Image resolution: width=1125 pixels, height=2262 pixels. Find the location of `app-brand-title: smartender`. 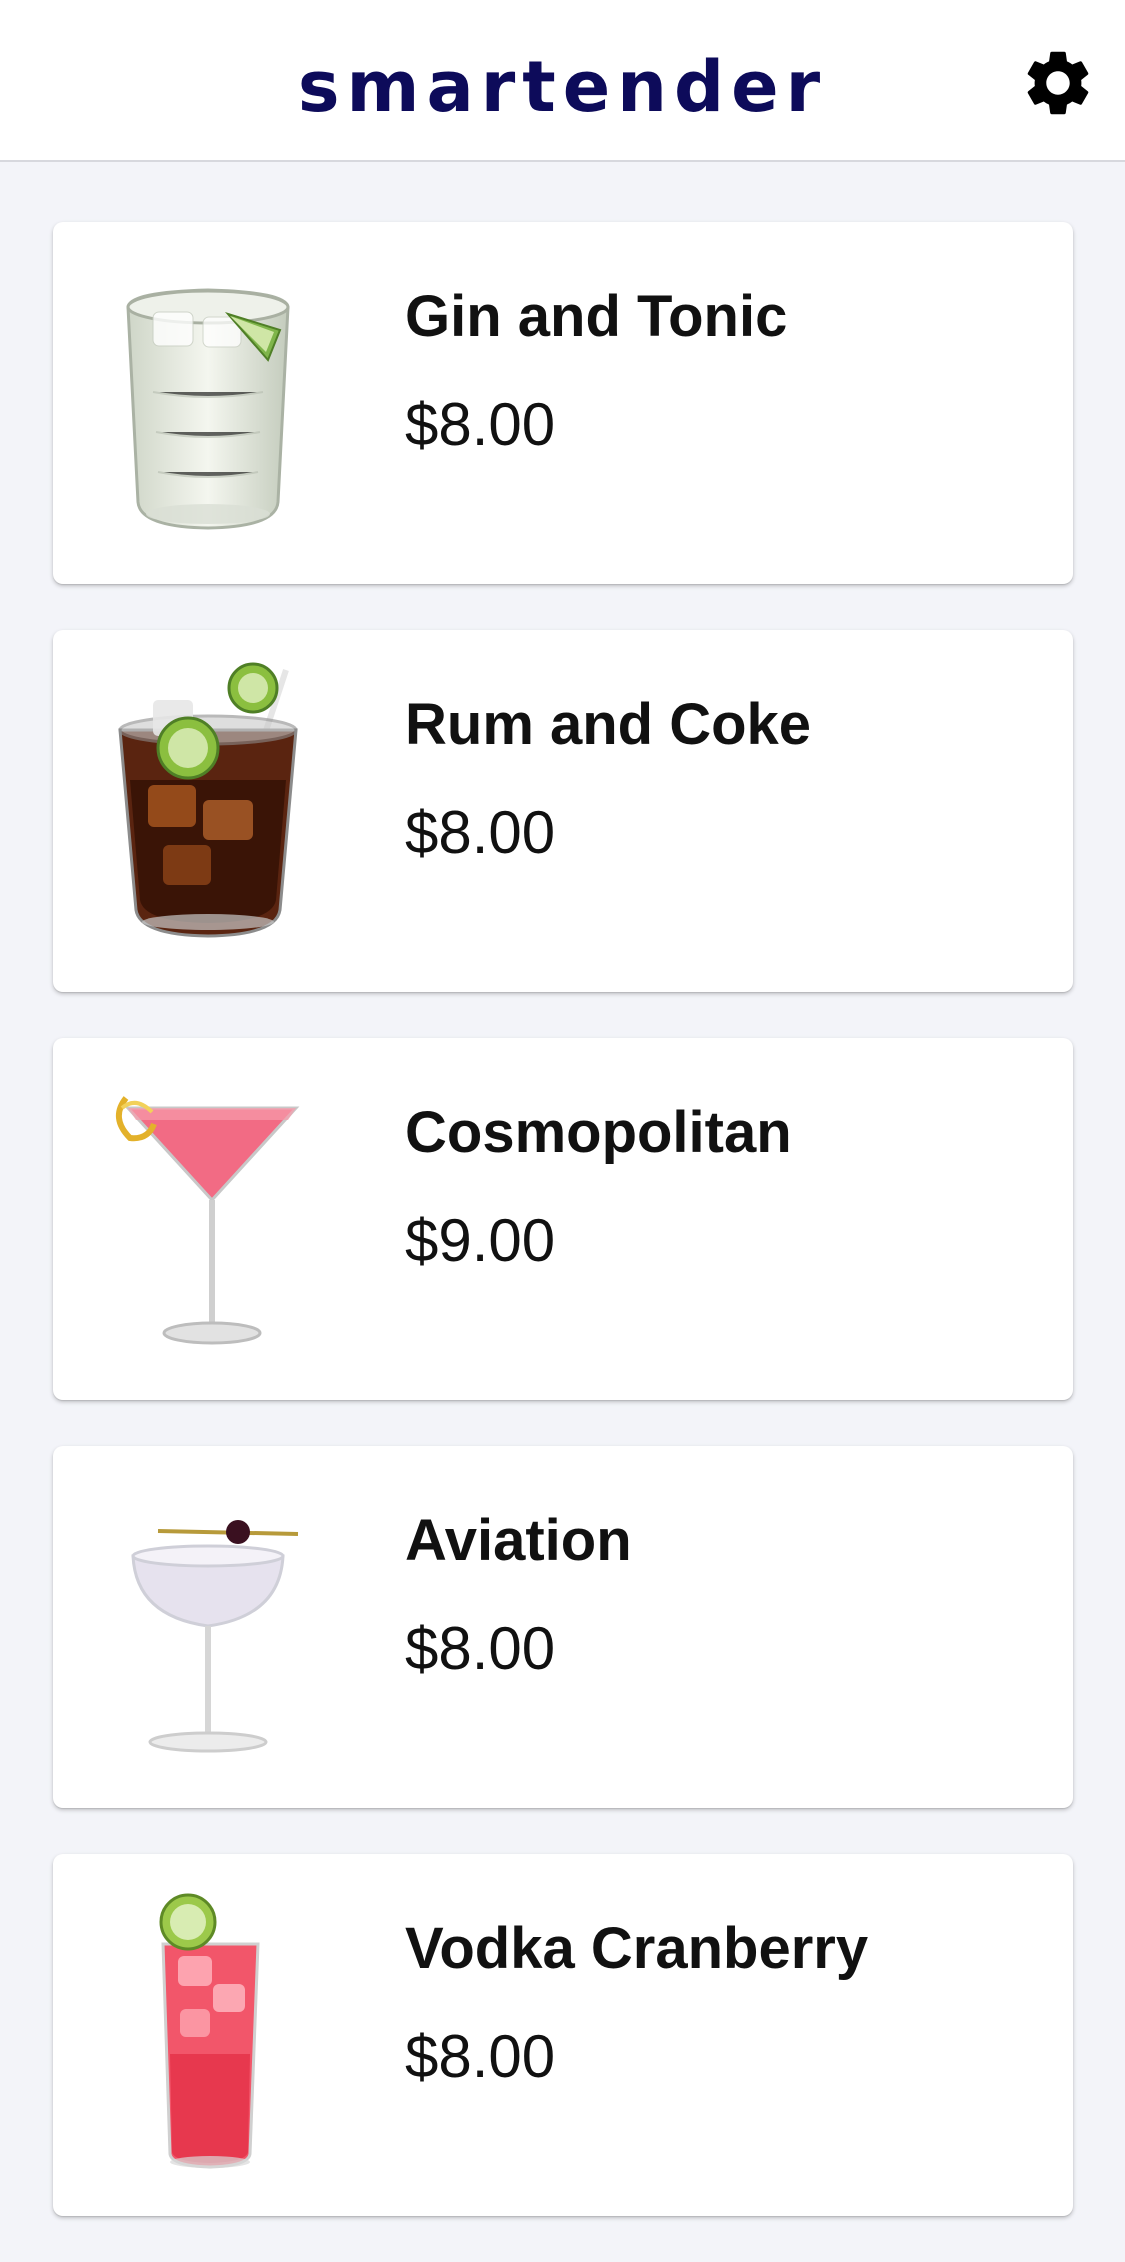

app-brand-title: smartender is located at coordinates (562, 87).